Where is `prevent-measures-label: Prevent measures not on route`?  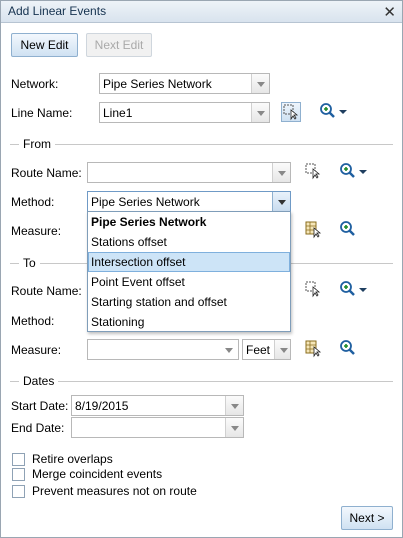
prevent-measures-label: Prevent measures not on route is located at coordinates (114, 491).